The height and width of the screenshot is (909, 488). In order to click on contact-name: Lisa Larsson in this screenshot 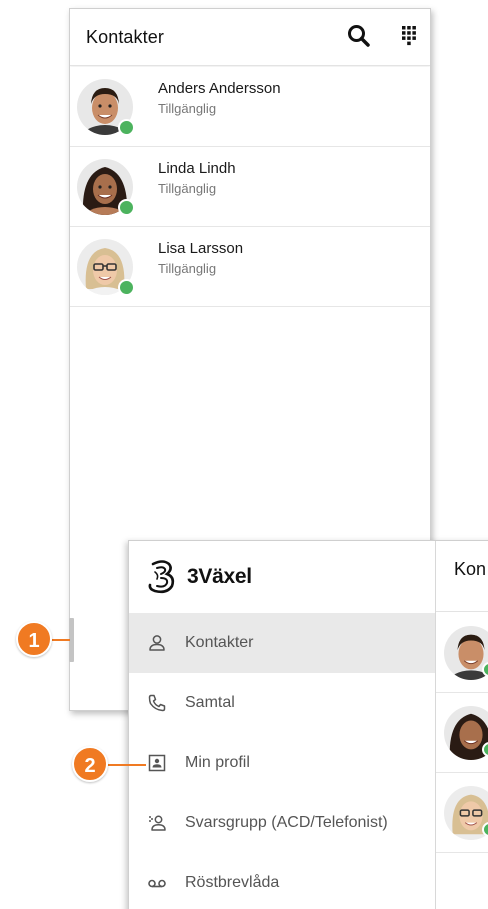, I will do `click(201, 248)`.